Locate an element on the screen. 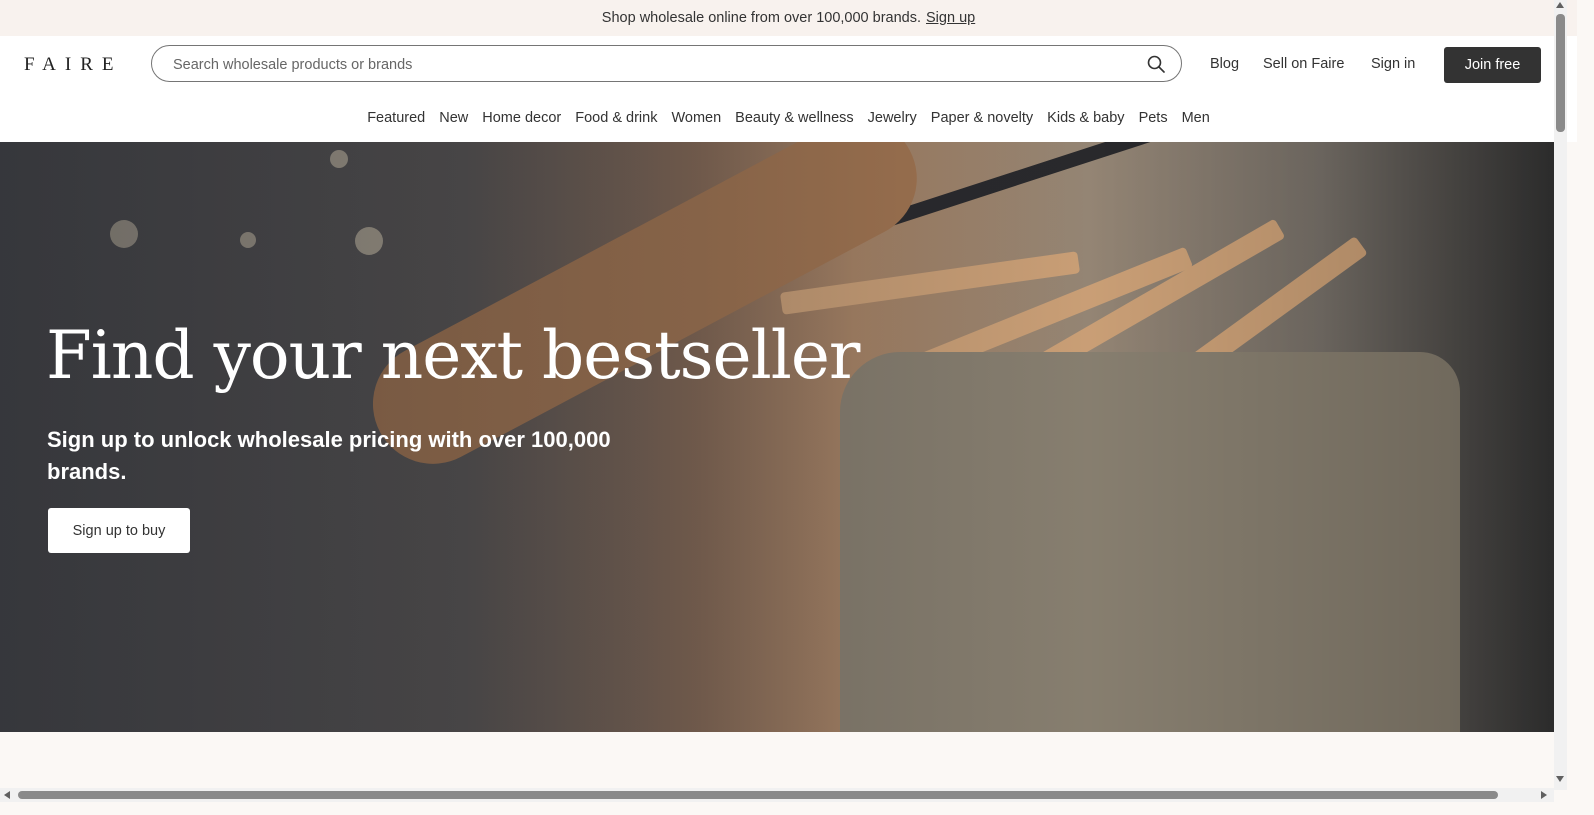  category-paper-novelty: Paper & novelty is located at coordinates (982, 118).